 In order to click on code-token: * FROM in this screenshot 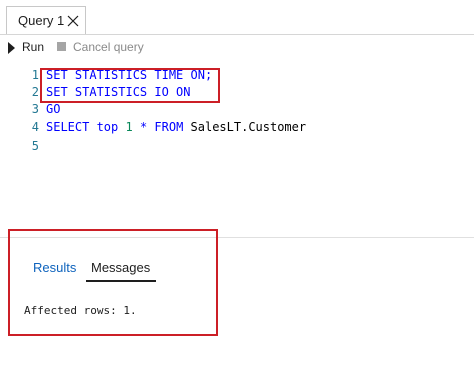, I will do `click(161, 127)`.